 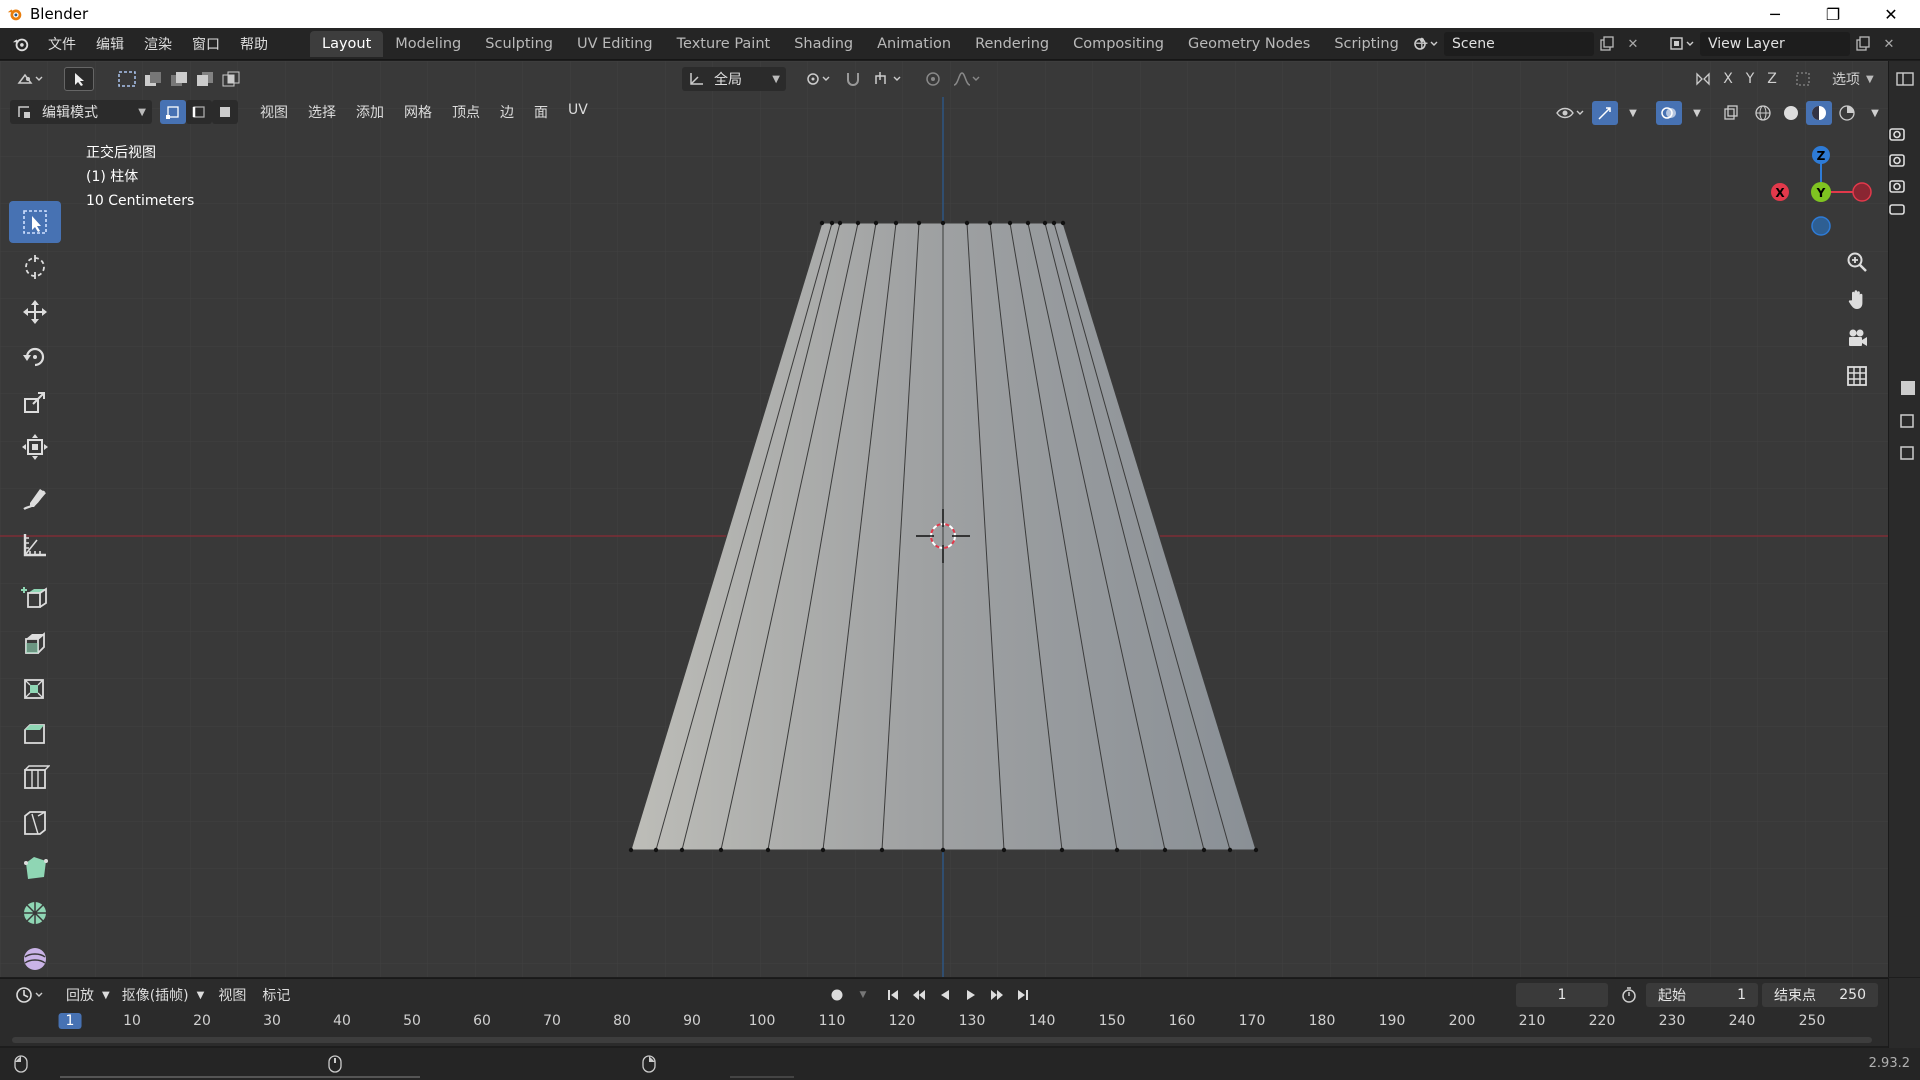 I want to click on preview-range-icon, so click(x=1629, y=995).